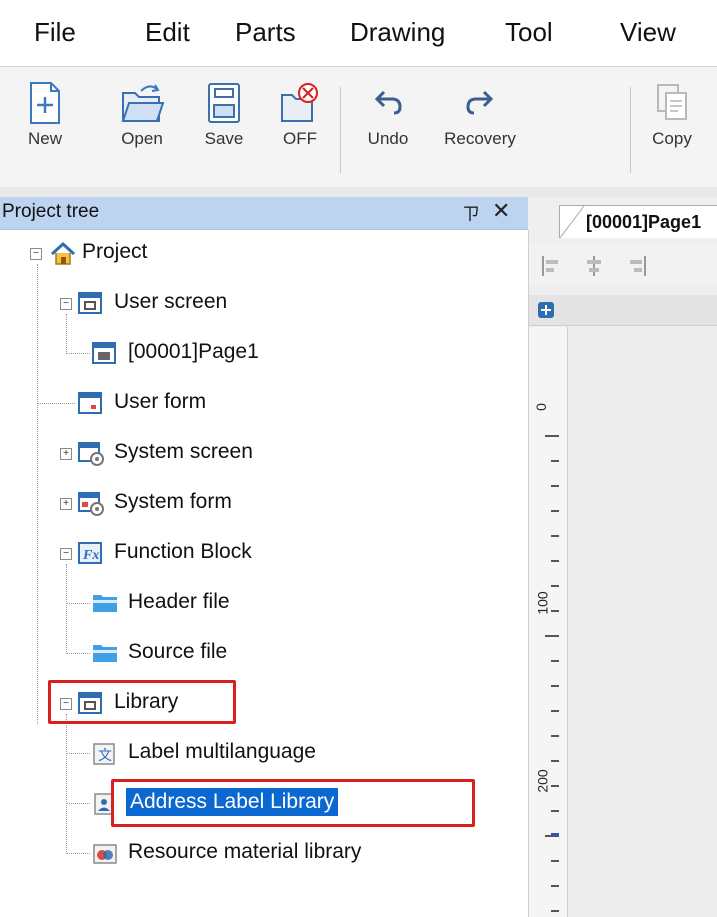  What do you see at coordinates (264, 454) in the screenshot?
I see `tree-node-system-screen: + System screen` at bounding box center [264, 454].